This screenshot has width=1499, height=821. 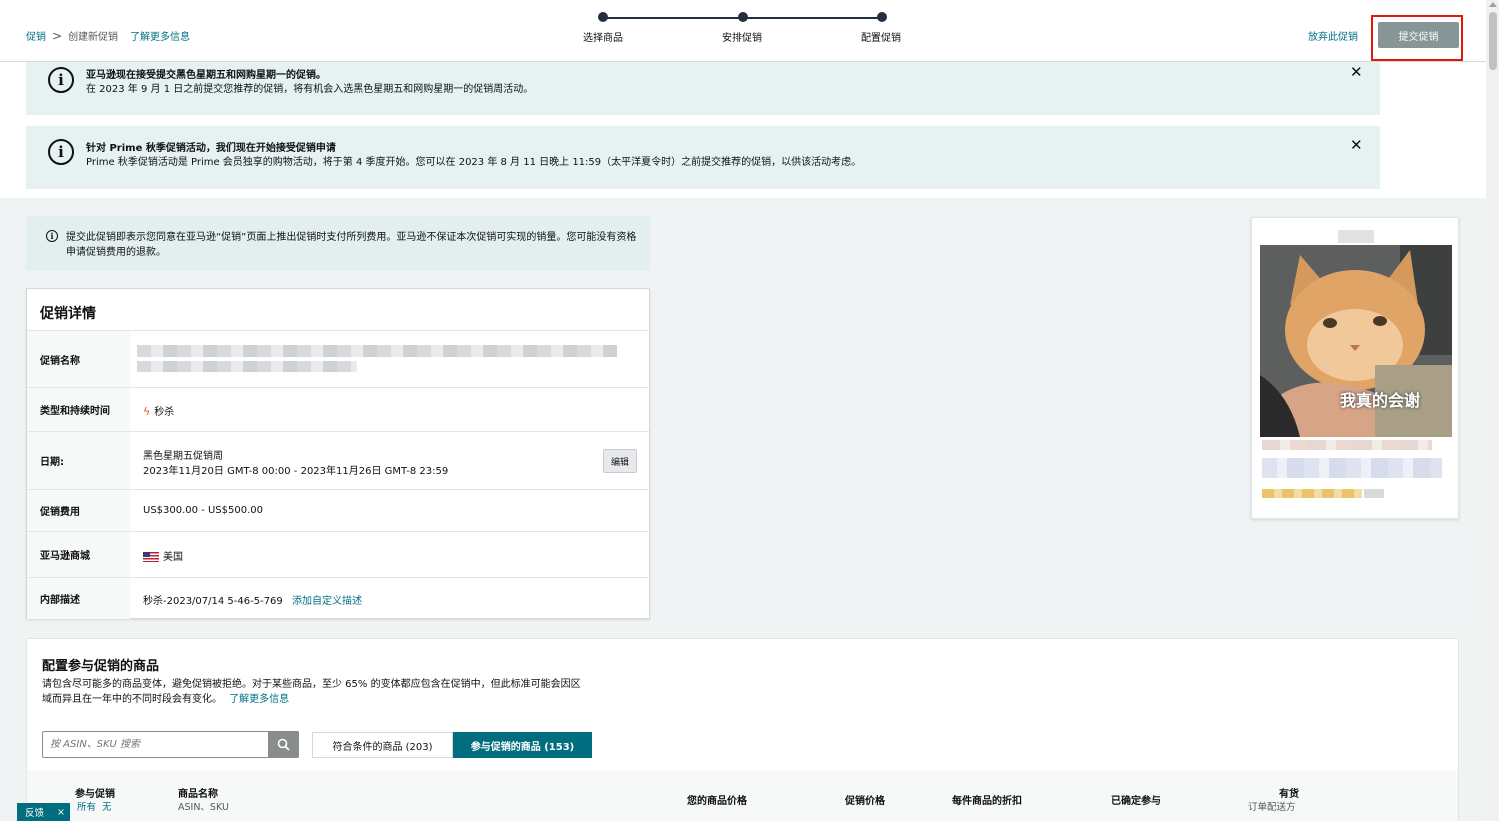 I want to click on row-label: 促销名称, so click(x=78, y=359).